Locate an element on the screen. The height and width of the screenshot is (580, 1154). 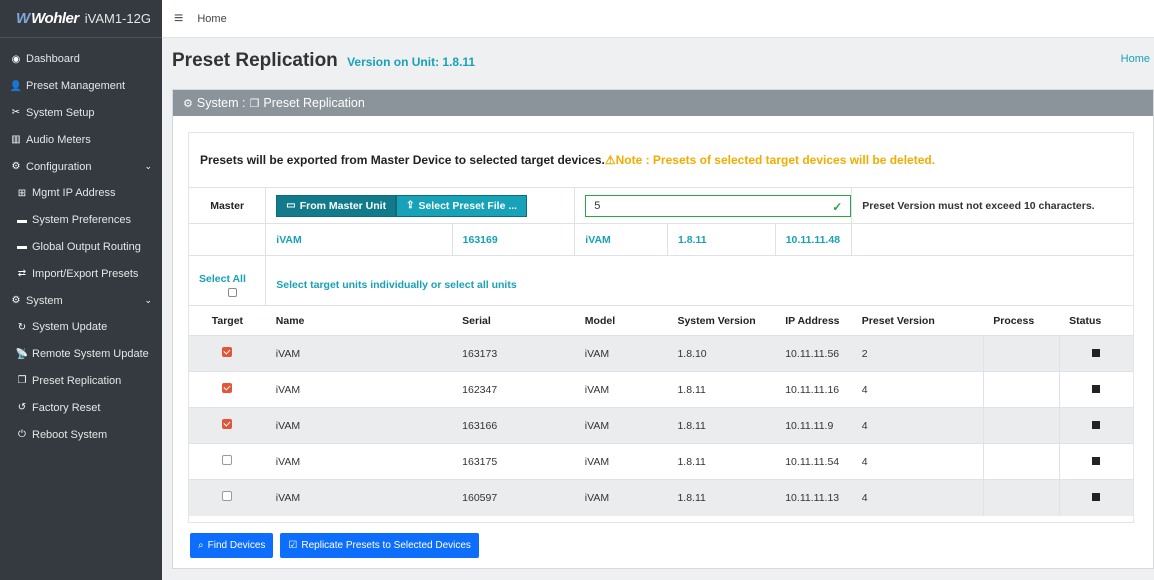
device-ip: 10.11.11.56 is located at coordinates (813, 353).